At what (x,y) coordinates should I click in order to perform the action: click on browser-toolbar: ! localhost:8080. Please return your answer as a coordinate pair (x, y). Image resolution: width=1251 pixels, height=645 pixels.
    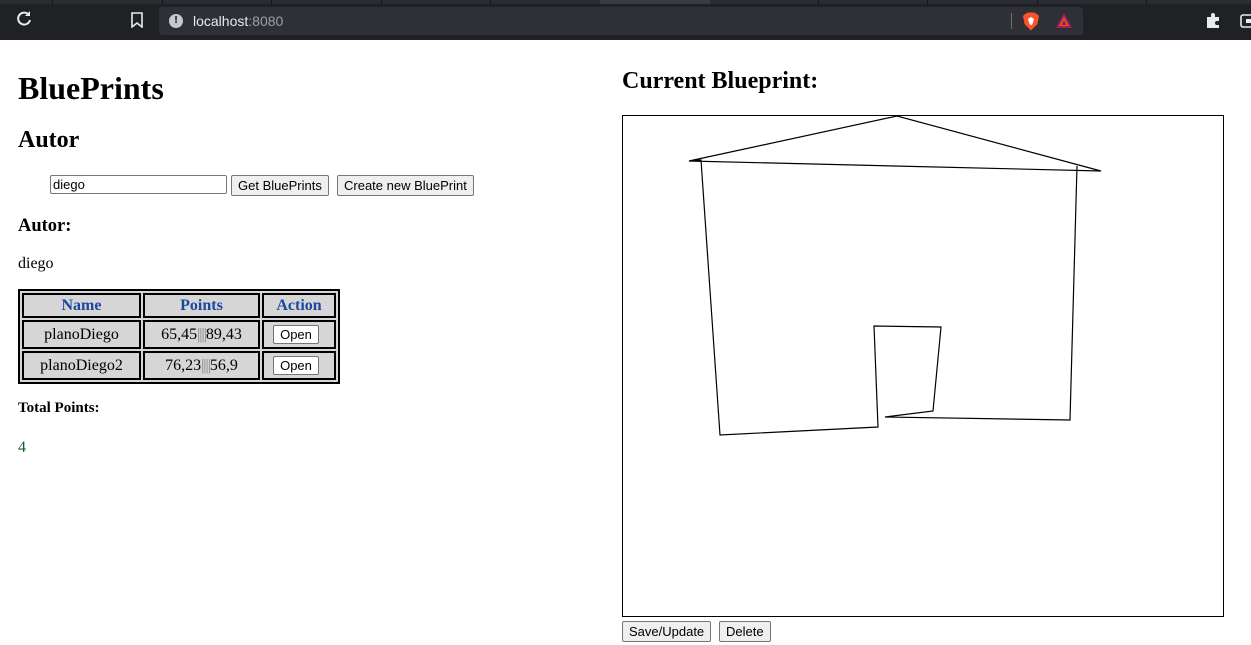
    Looking at the image, I should click on (625, 20).